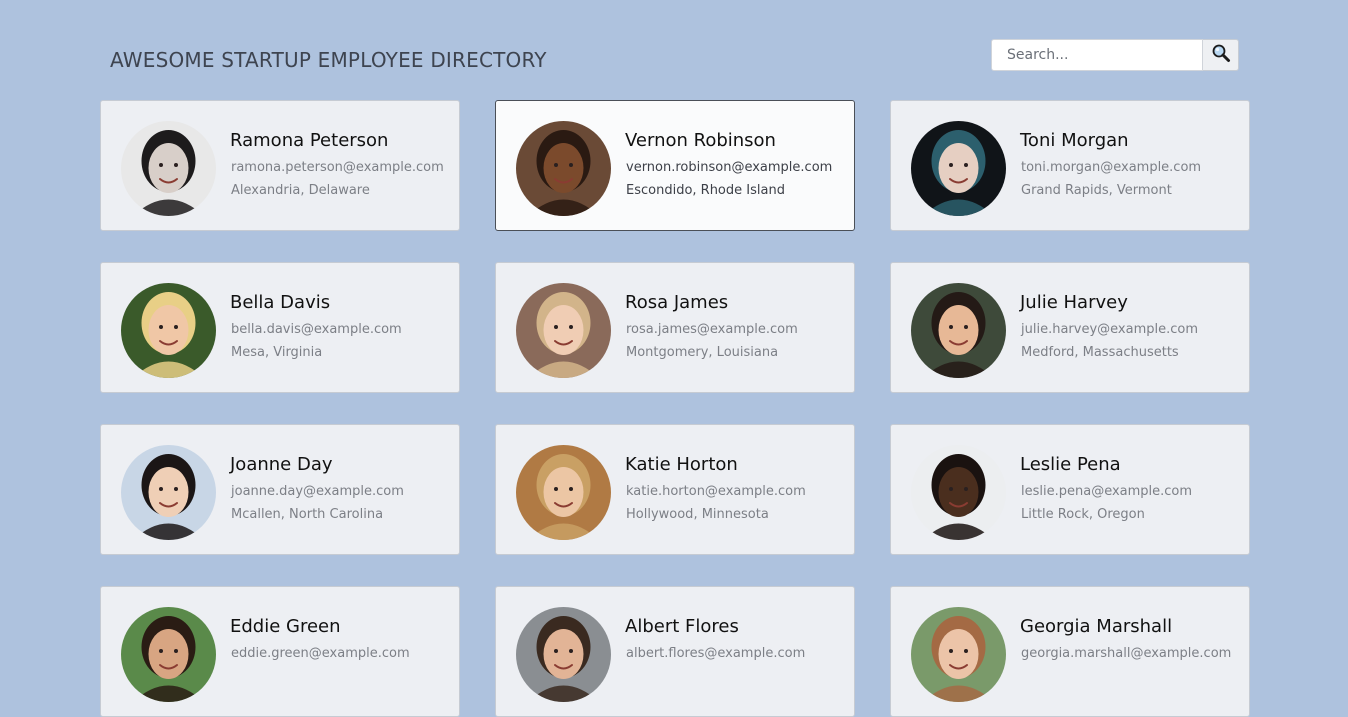 The width and height of the screenshot is (1348, 717). I want to click on employee-name: Bella Davis, so click(280, 302).